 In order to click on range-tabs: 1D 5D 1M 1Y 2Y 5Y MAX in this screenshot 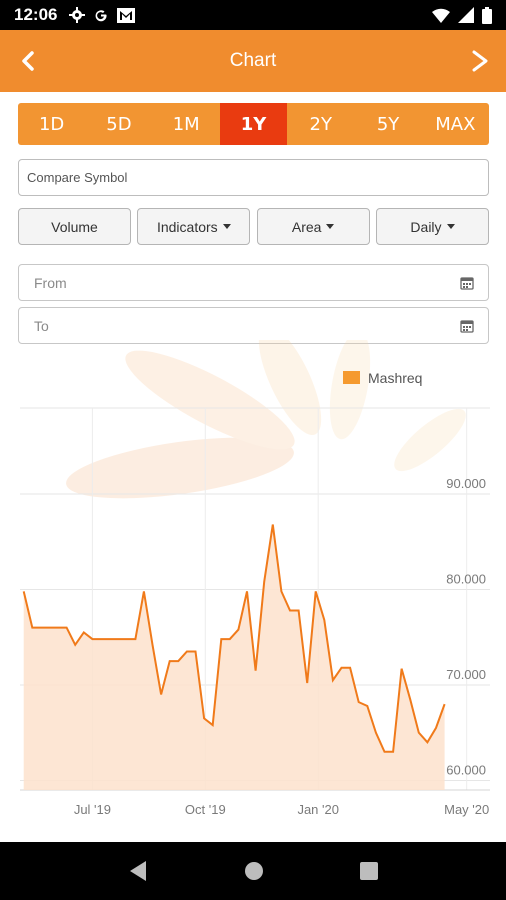, I will do `click(253, 124)`.